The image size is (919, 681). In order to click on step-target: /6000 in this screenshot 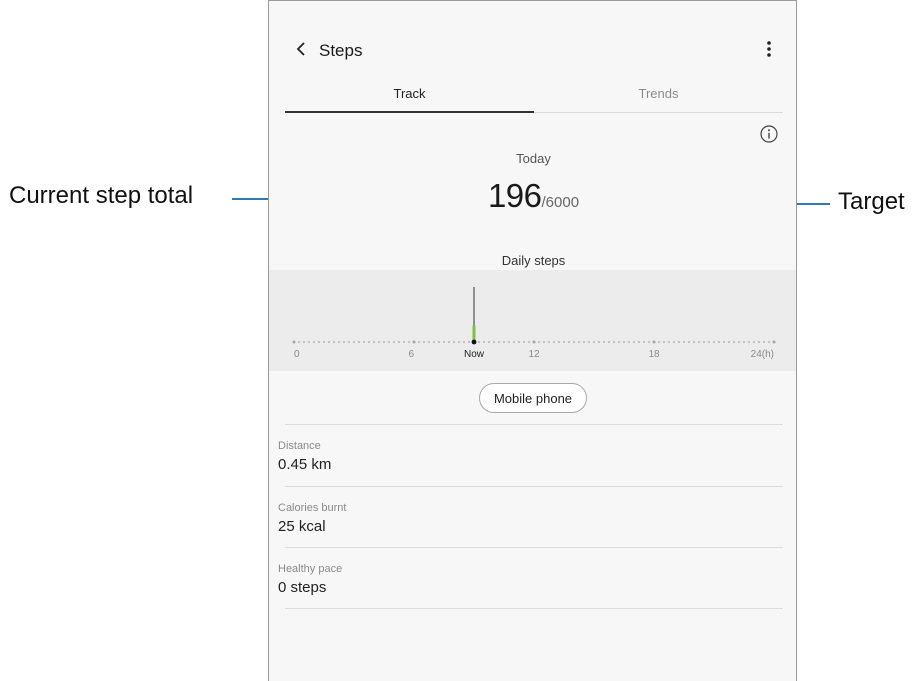, I will do `click(560, 202)`.